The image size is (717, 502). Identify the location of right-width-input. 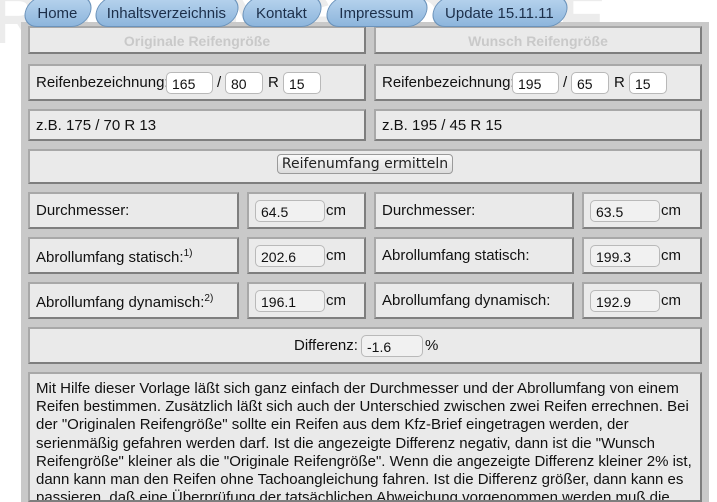
(535, 83).